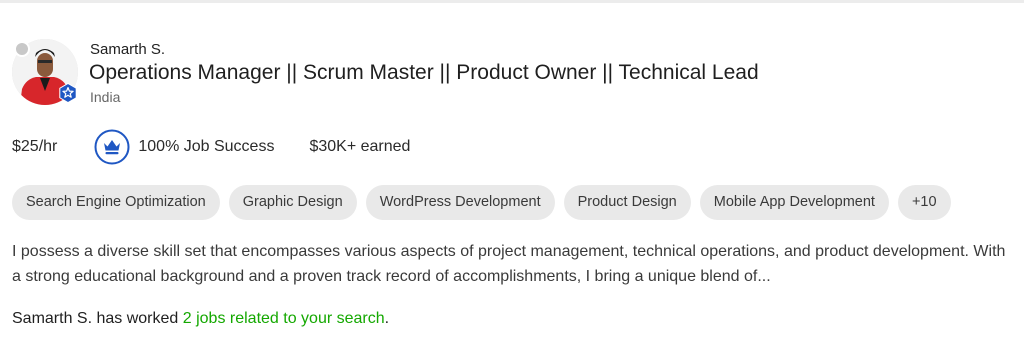  What do you see at coordinates (68, 93) in the screenshot?
I see `top-rated-badge-icon` at bounding box center [68, 93].